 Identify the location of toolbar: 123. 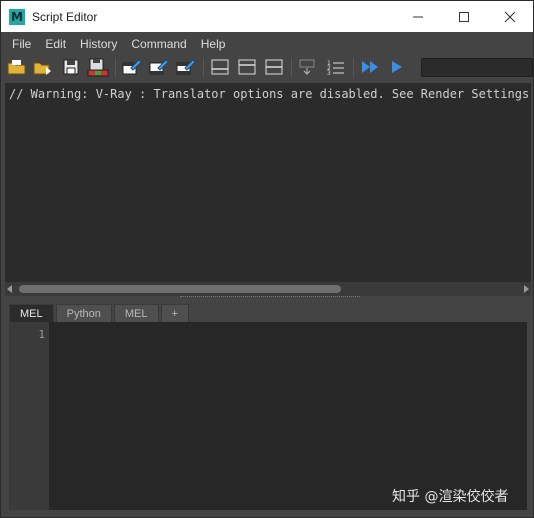
(267, 67).